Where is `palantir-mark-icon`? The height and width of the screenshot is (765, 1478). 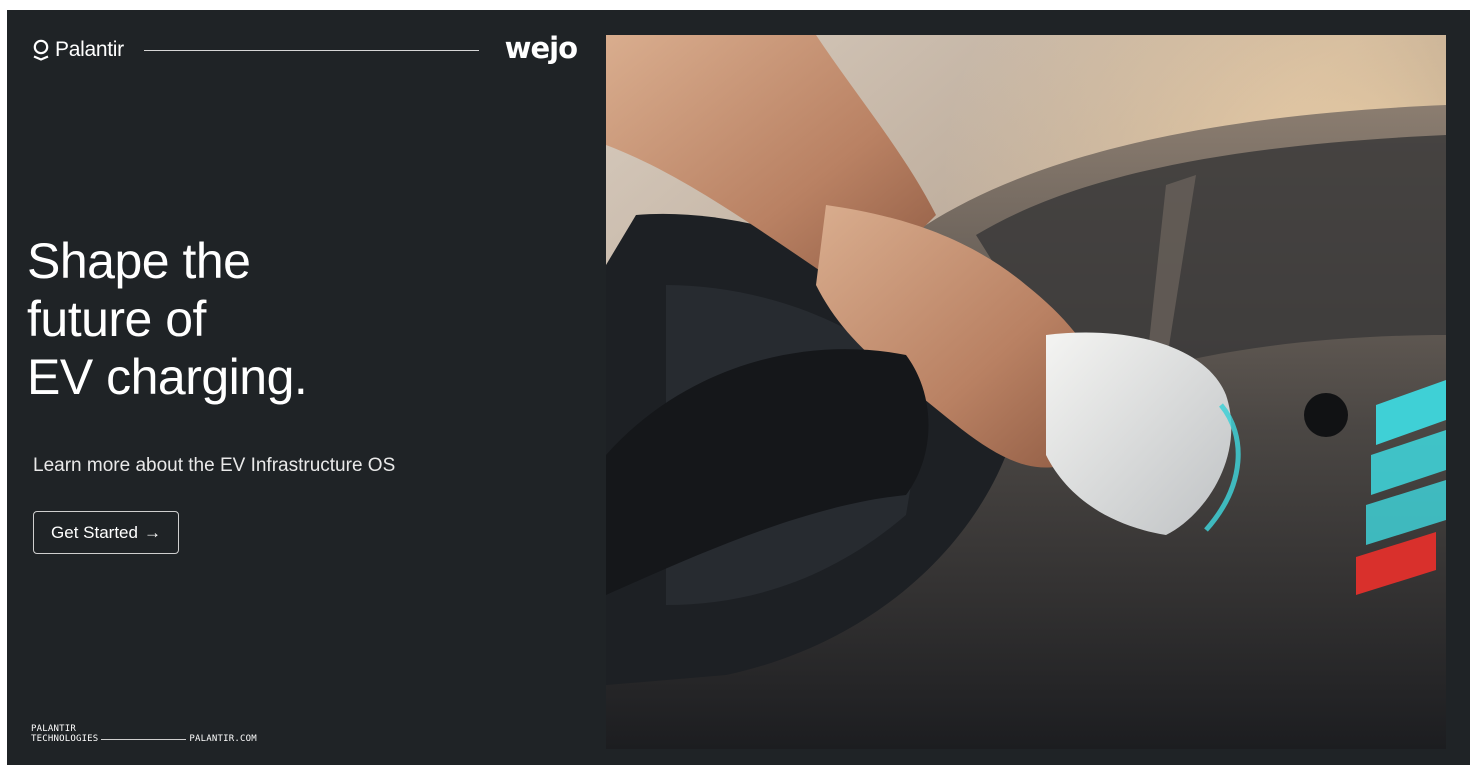
palantir-mark-icon is located at coordinates (41, 50).